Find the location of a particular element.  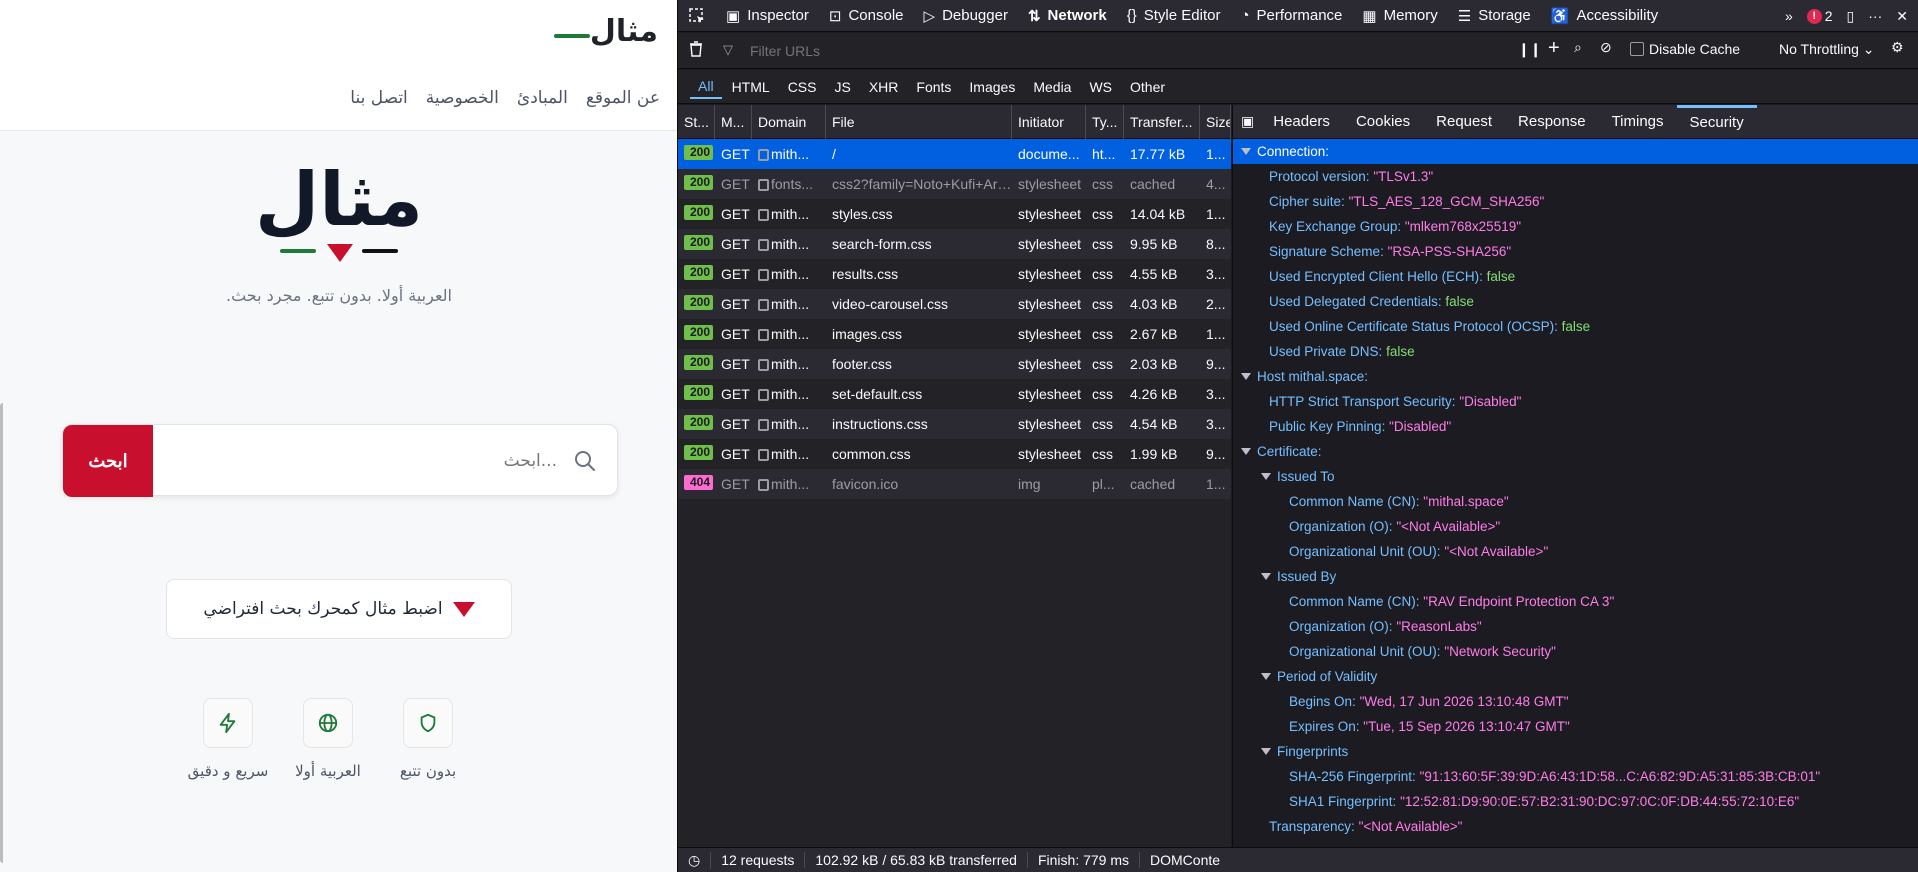

tree-issued-by: Issued By is located at coordinates (1575, 576).